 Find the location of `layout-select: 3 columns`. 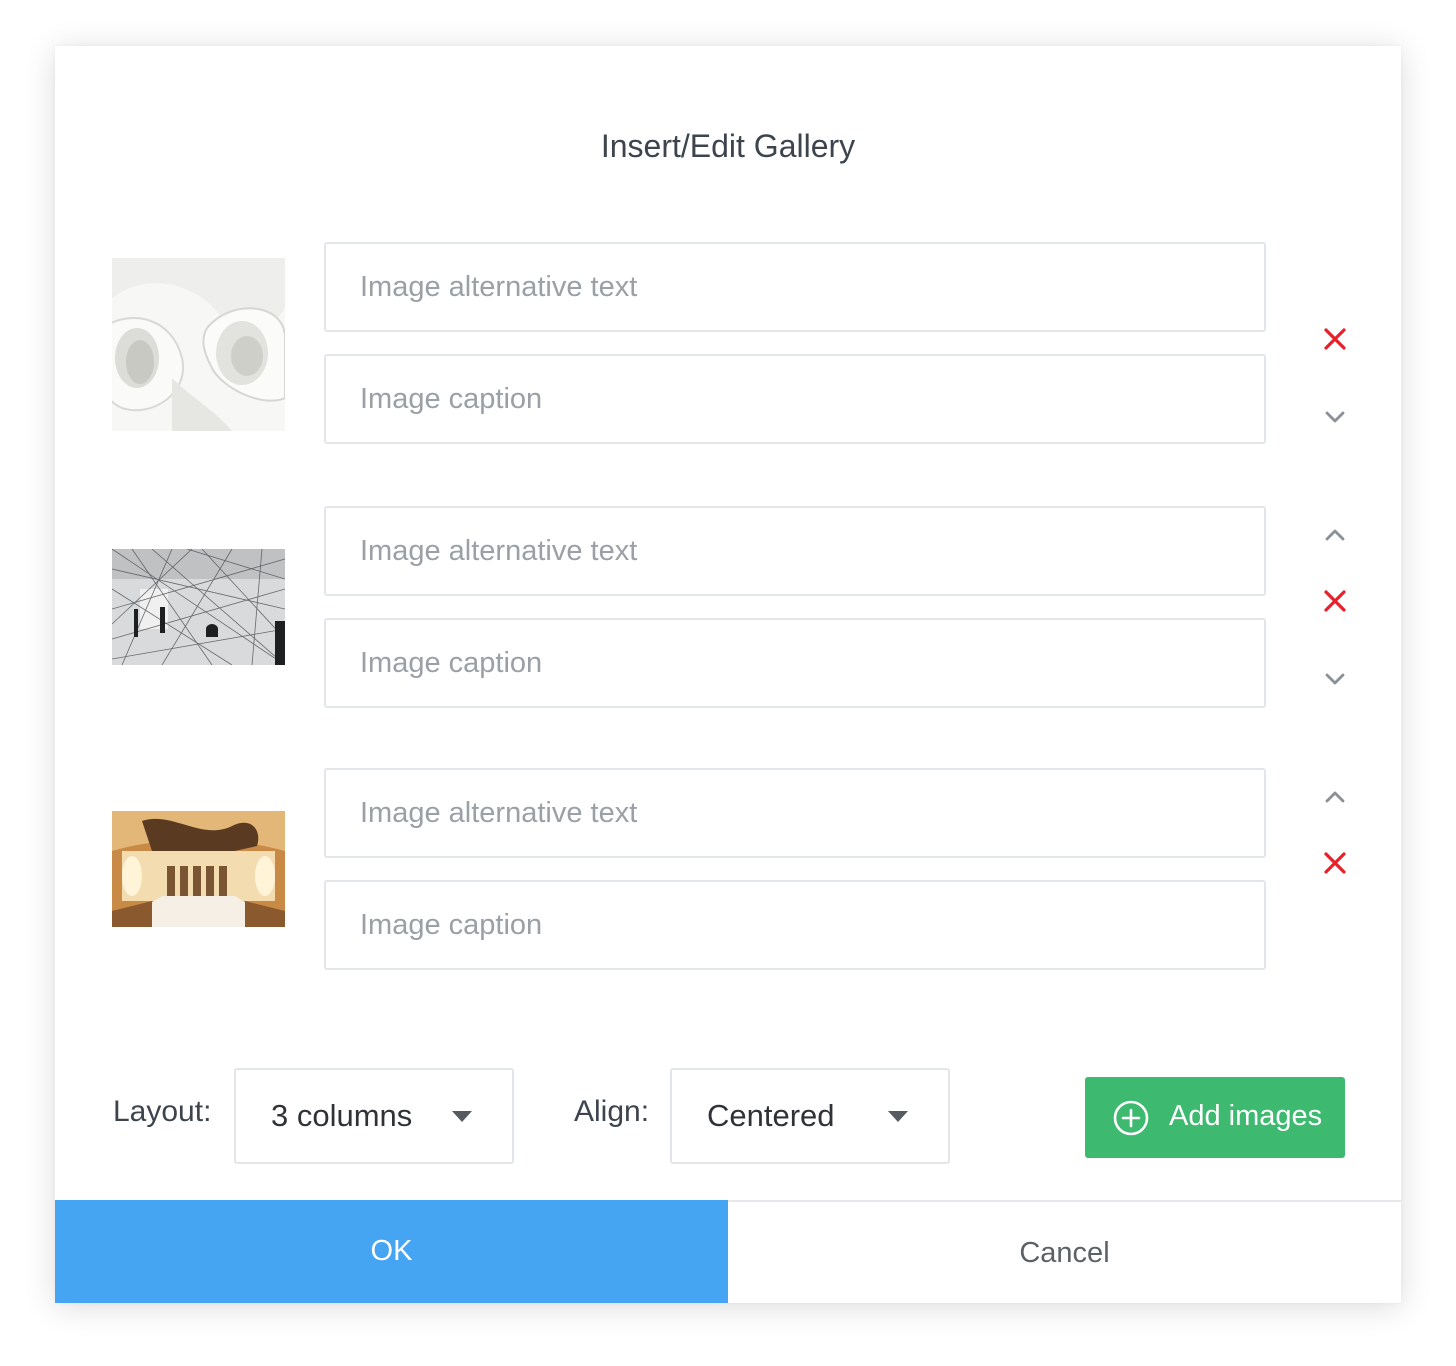

layout-select: 3 columns is located at coordinates (374, 1116).